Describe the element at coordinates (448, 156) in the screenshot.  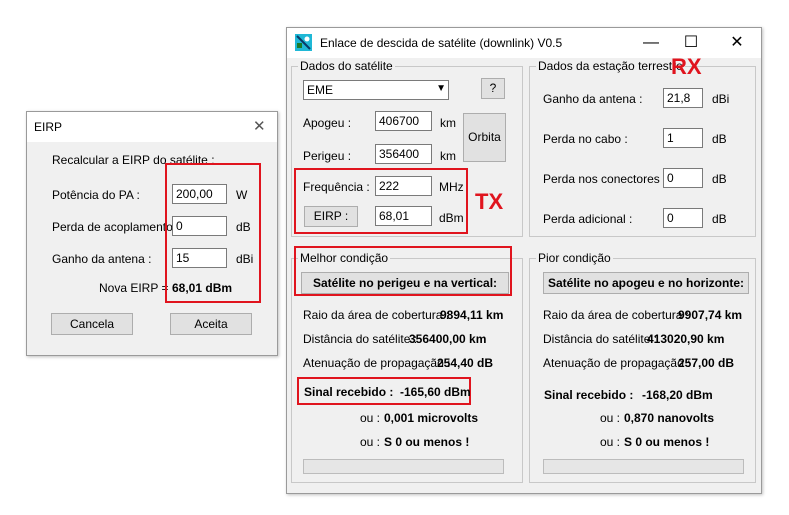
I see `perigee-unit: km` at that location.